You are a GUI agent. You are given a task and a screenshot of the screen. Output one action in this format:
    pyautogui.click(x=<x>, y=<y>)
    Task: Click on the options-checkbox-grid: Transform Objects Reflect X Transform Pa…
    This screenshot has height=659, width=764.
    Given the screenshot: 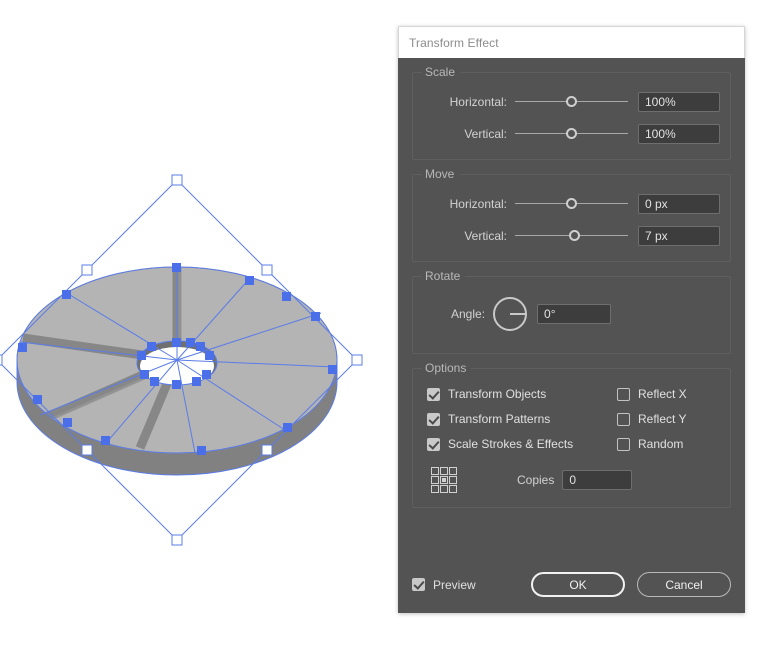 What is the action you would take?
    pyautogui.click(x=573, y=419)
    